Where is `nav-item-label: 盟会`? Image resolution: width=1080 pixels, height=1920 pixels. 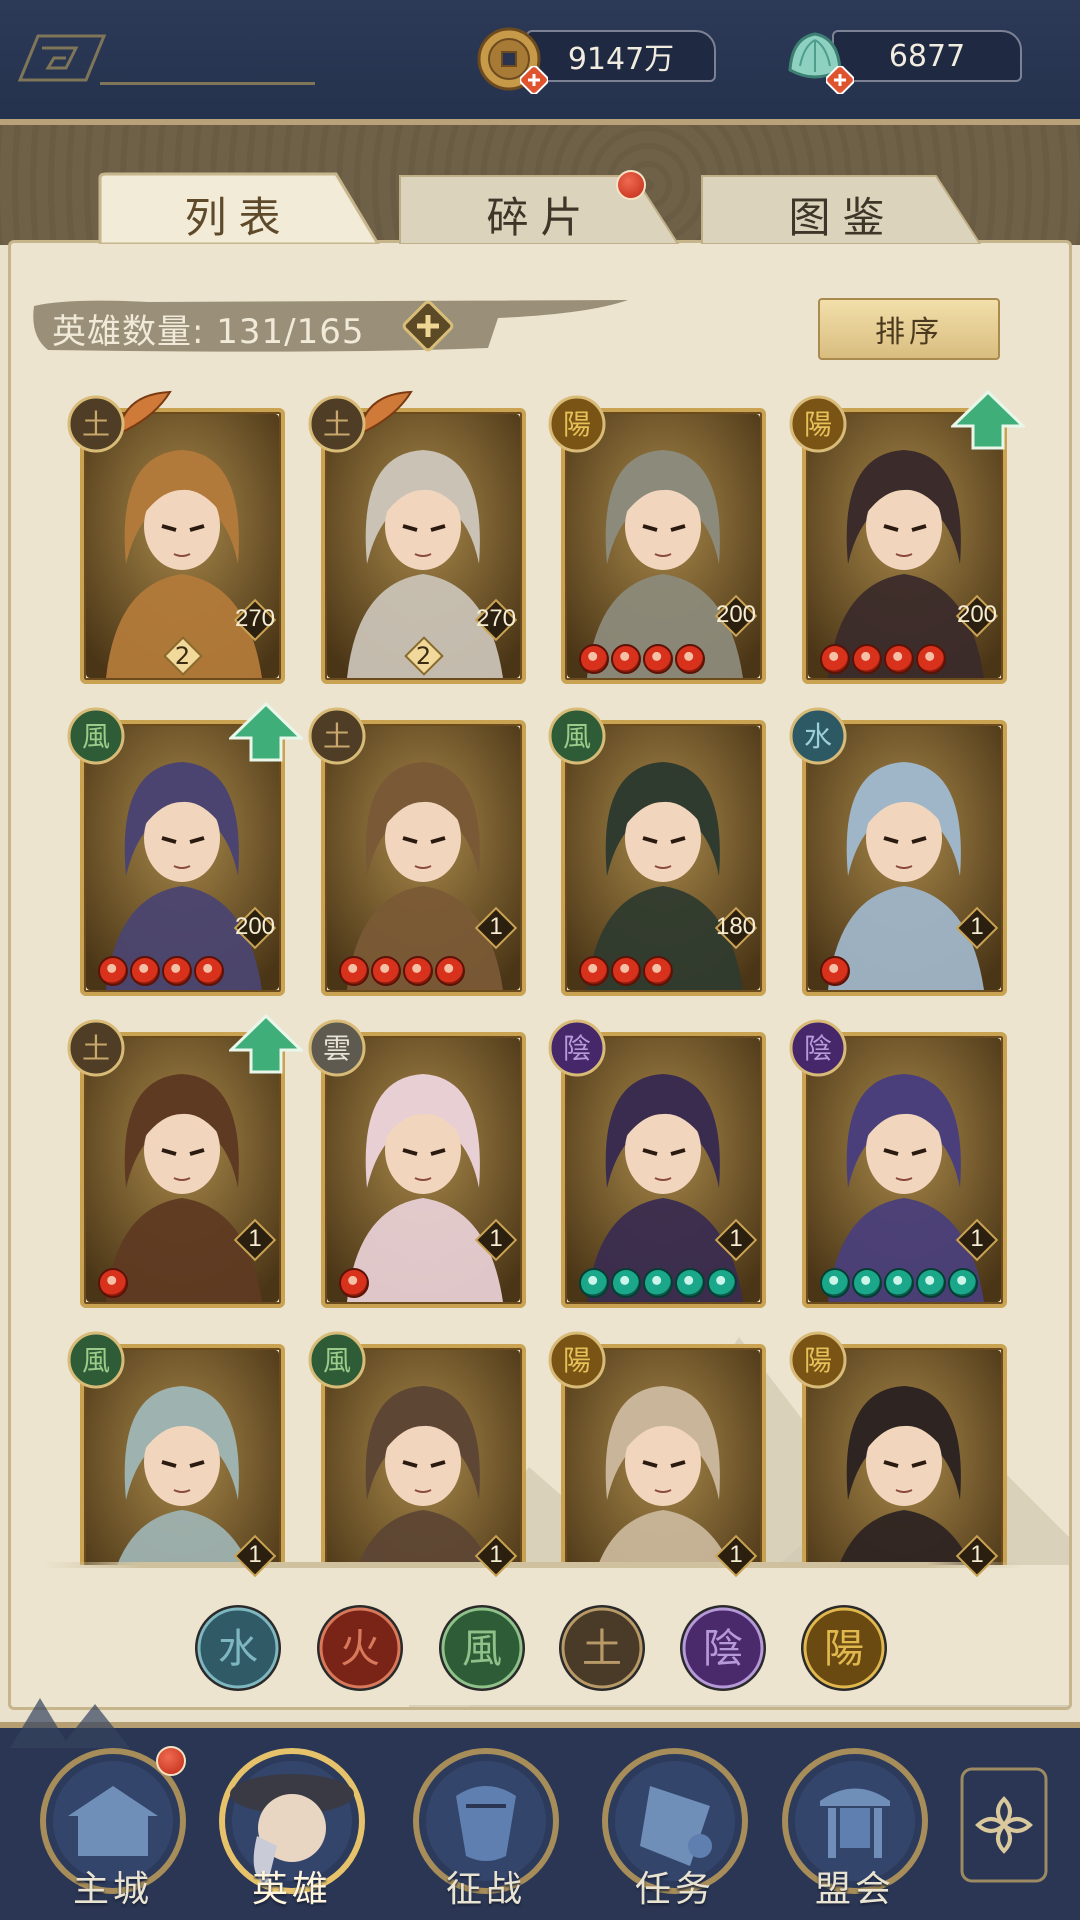 nav-item-label: 盟会 is located at coordinates (854, 1889).